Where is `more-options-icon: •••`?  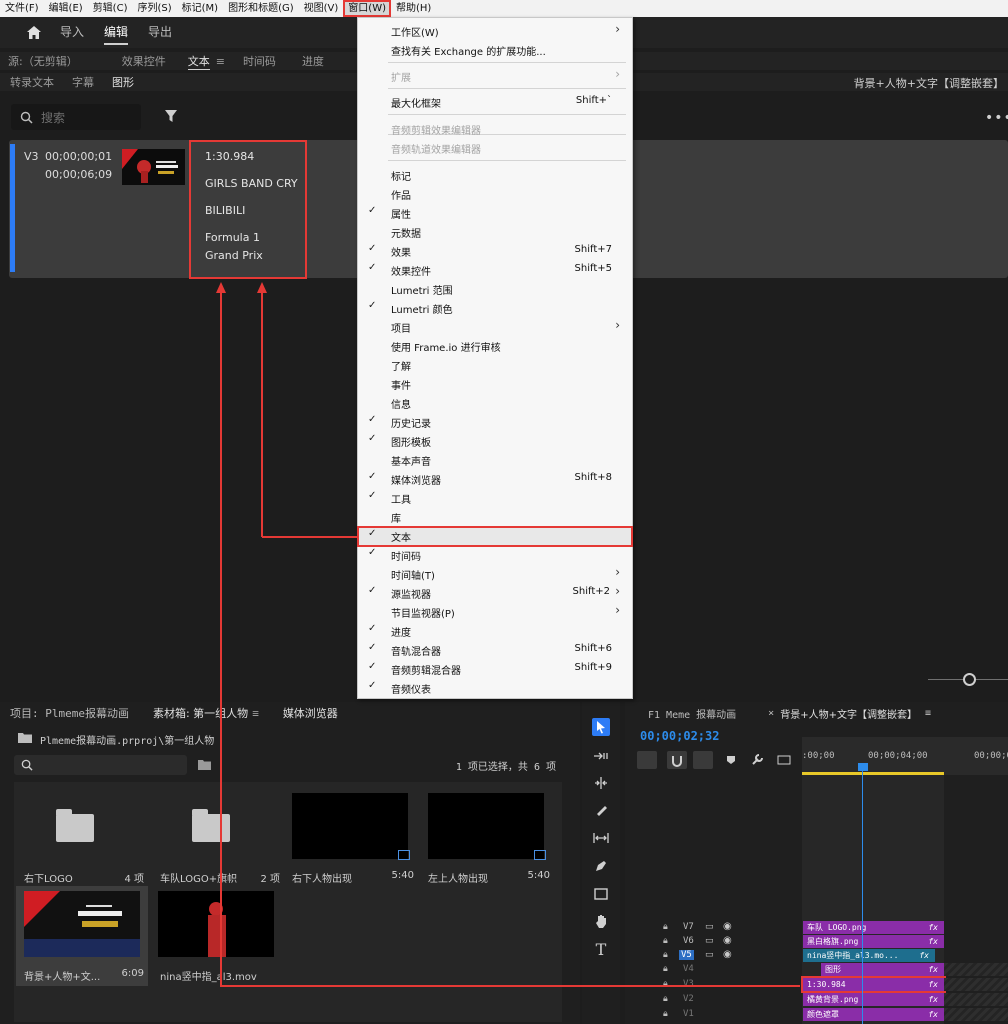 more-options-icon: ••• is located at coordinates (996, 118).